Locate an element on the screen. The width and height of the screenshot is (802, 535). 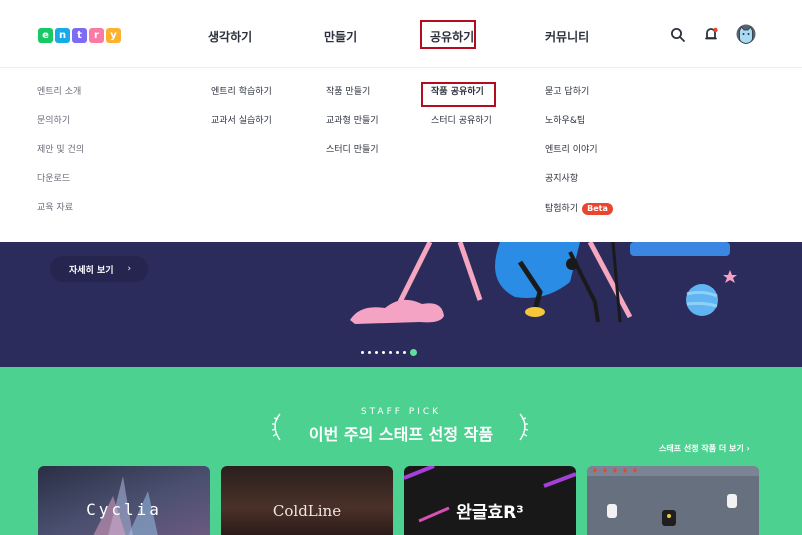
menu-item-learn: 엔트리 학습하기 is located at coordinates (241, 92).